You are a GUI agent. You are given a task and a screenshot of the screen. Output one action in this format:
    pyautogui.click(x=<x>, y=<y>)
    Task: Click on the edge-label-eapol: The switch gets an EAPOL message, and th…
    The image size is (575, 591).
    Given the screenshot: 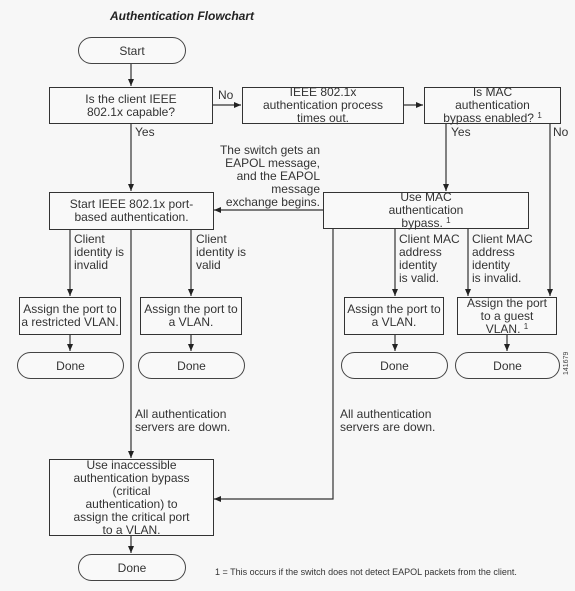 What is the action you would take?
    pyautogui.click(x=269, y=176)
    